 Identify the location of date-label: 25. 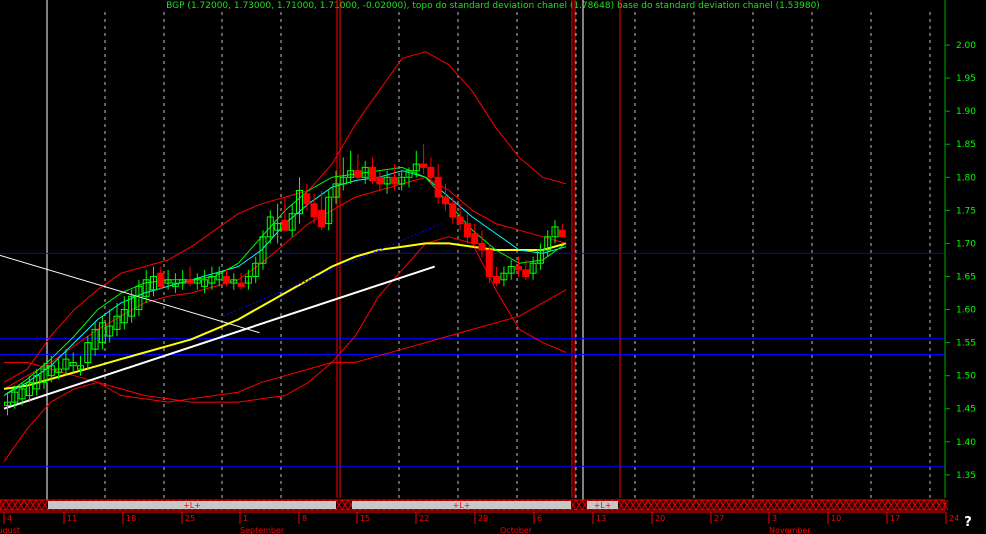
(190, 518).